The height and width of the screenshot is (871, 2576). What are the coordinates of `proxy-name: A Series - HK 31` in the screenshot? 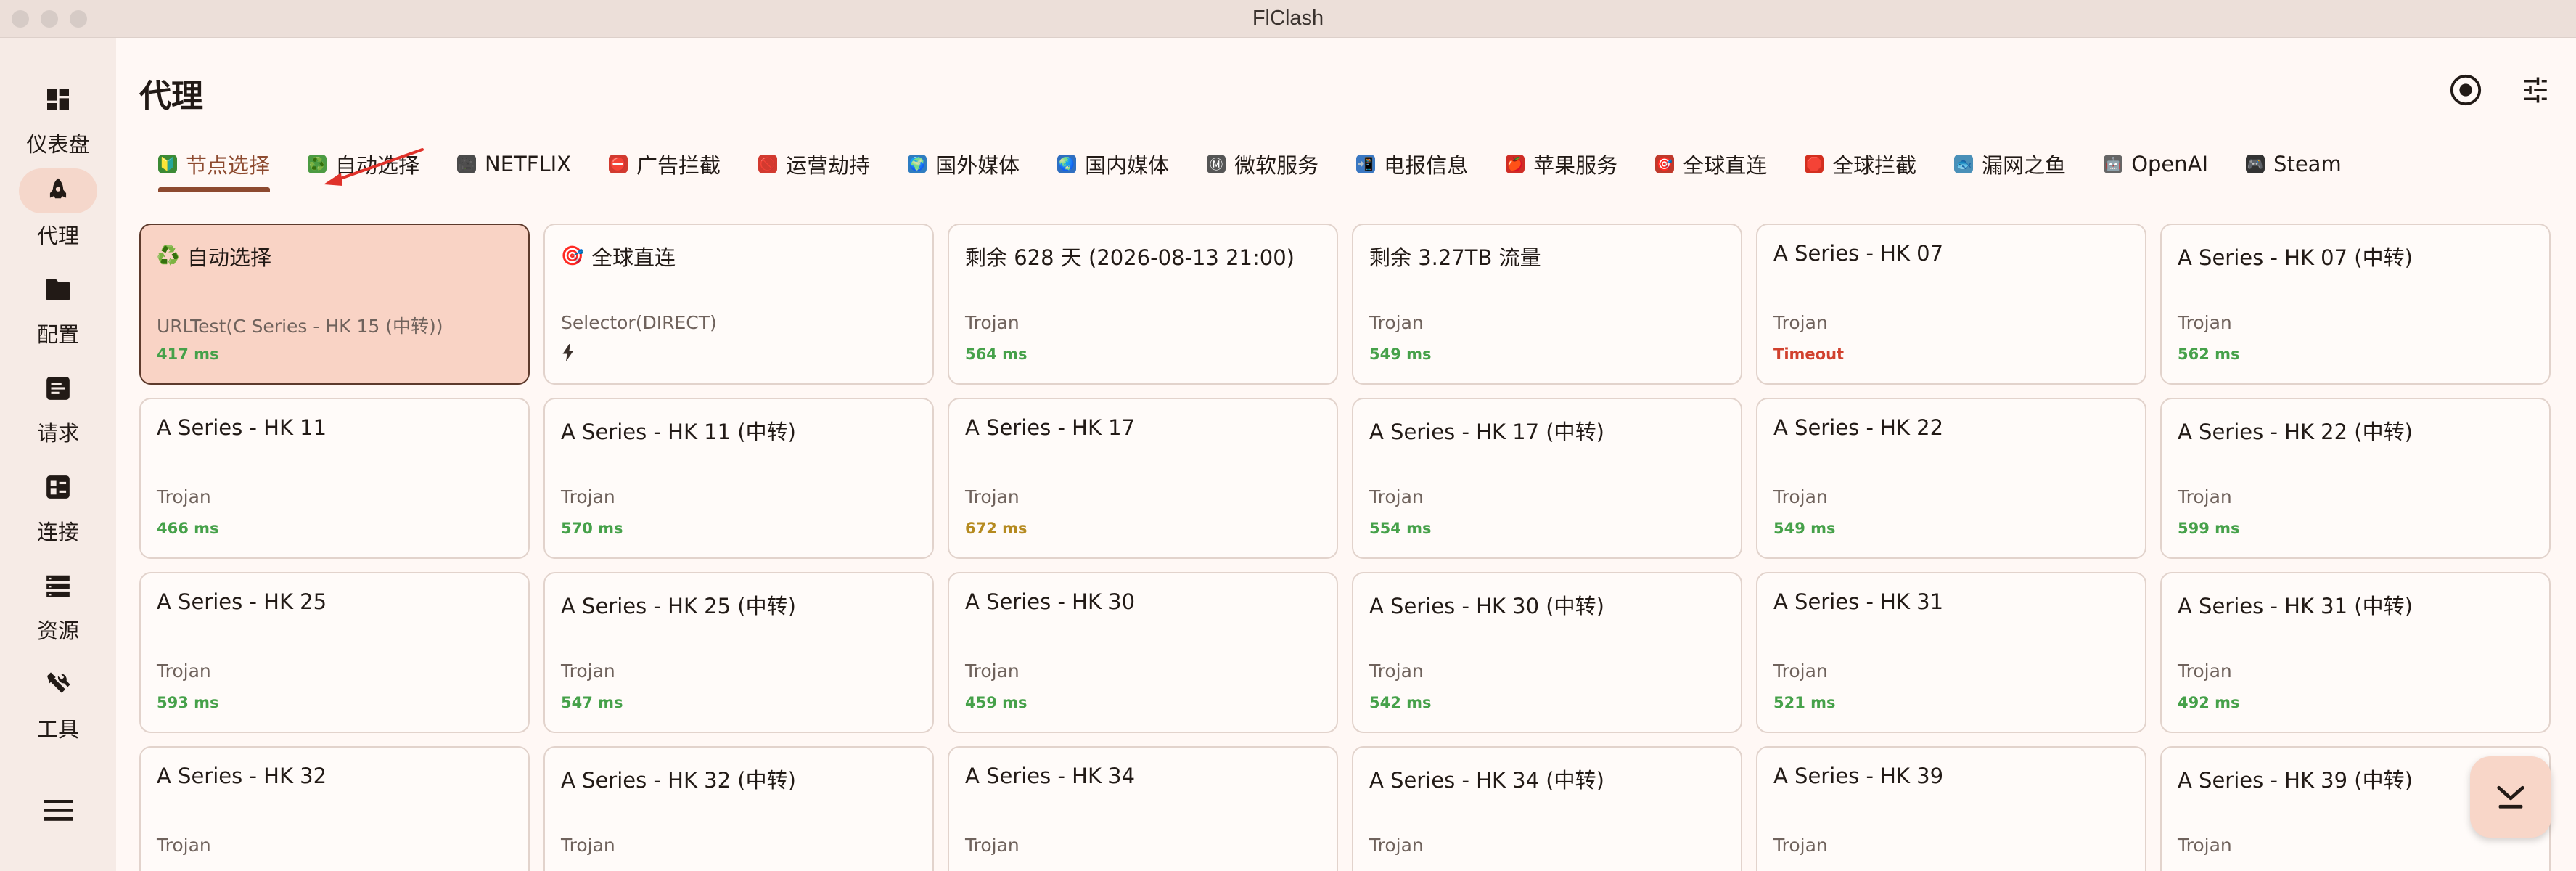 It's located at (1952, 601).